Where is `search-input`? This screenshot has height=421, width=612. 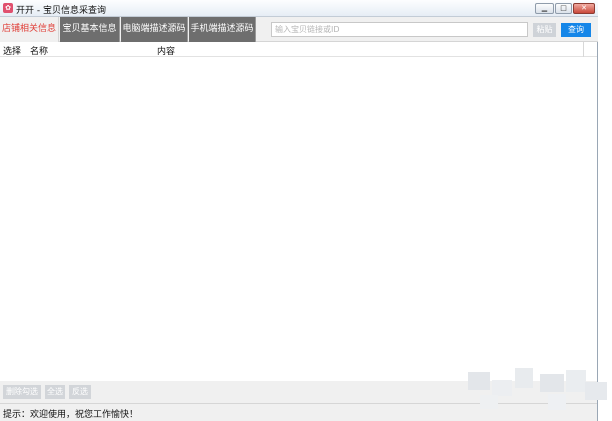
search-input is located at coordinates (399, 29).